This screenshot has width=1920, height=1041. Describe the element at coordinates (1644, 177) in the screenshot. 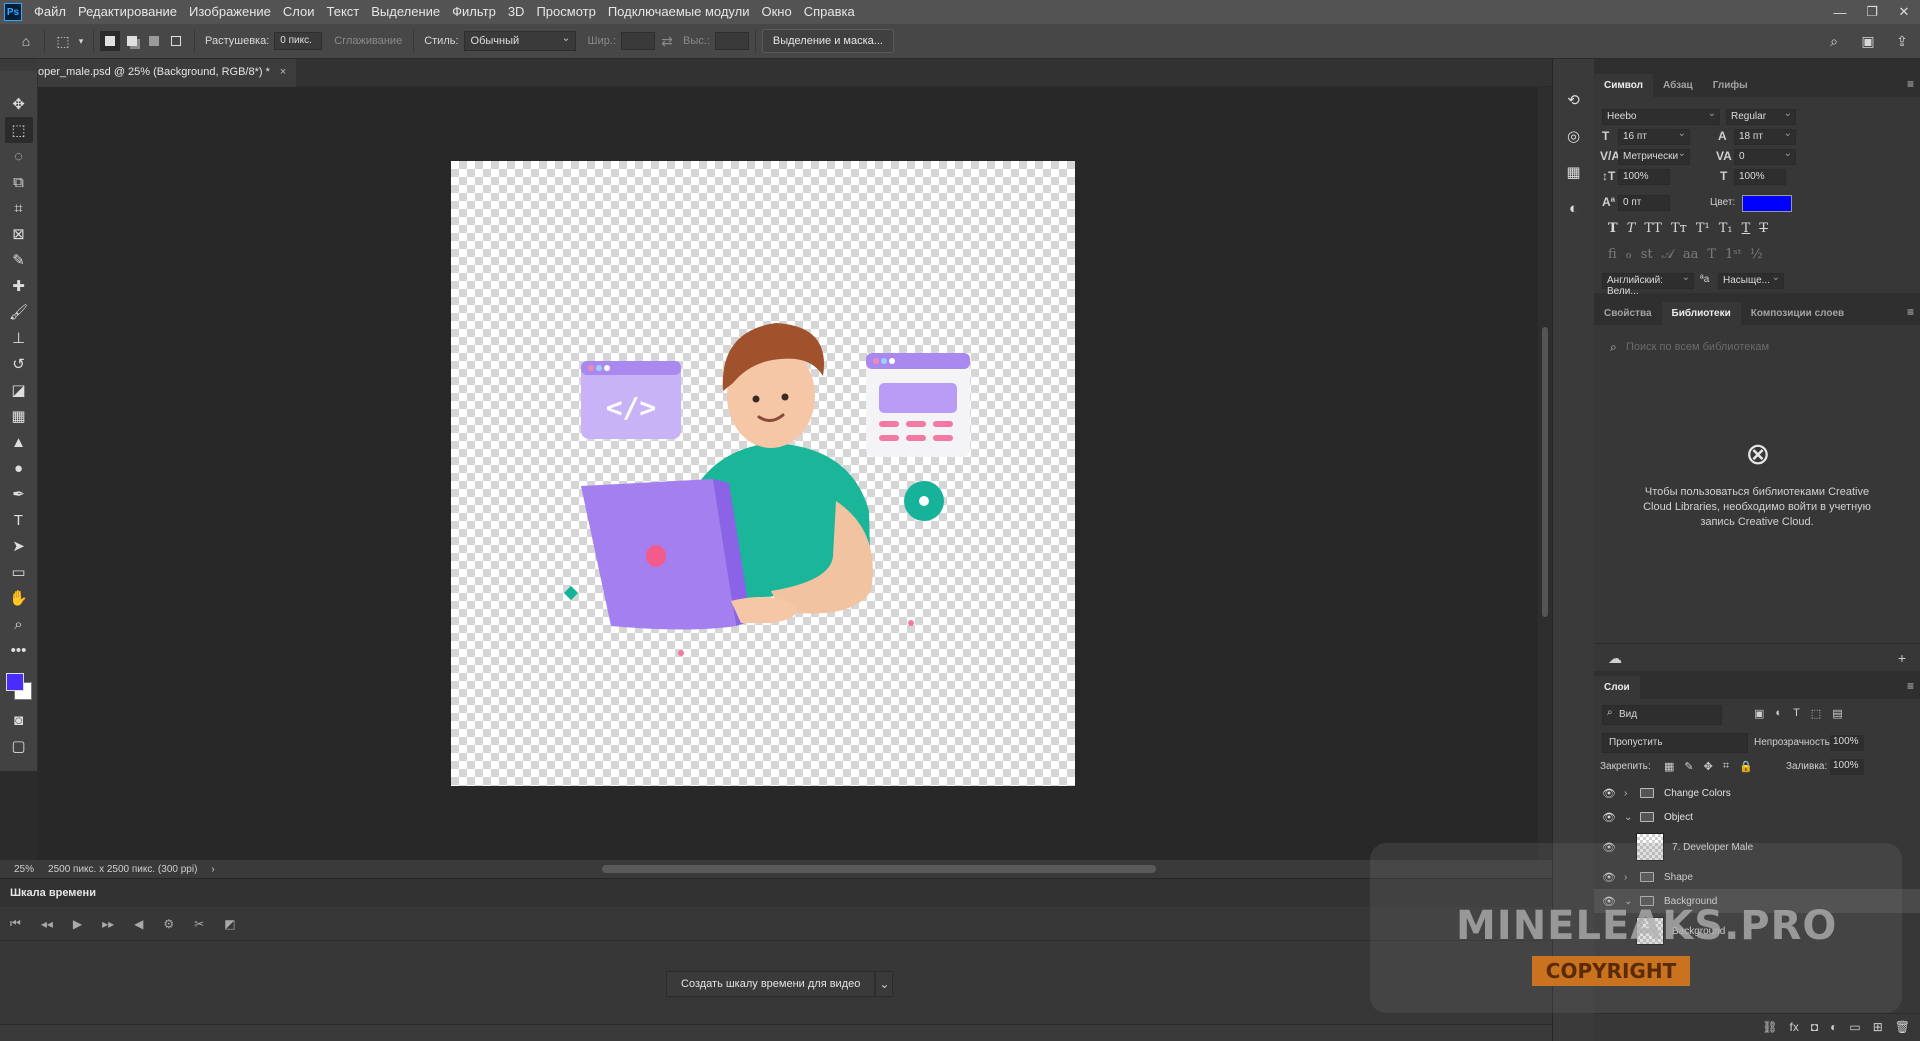

I see `vertical-scale-input: 100%` at that location.